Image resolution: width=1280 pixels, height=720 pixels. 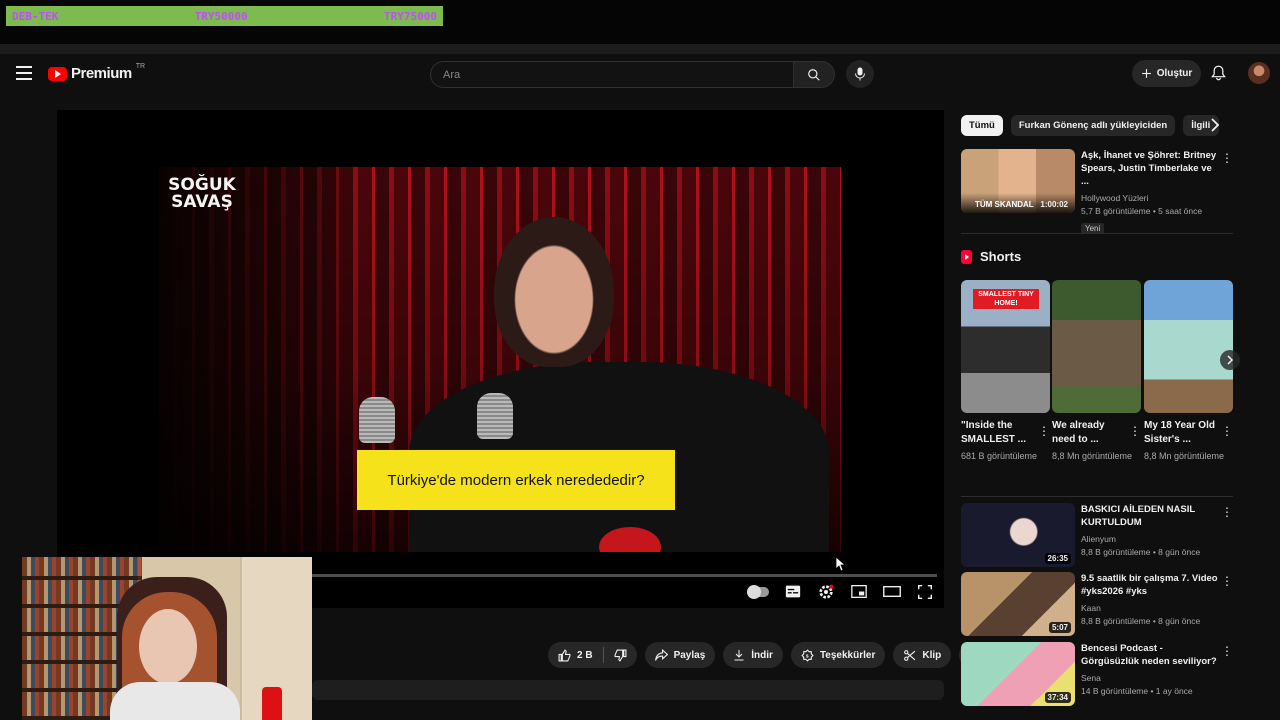 I want to click on dislike-button, so click(x=620, y=655).